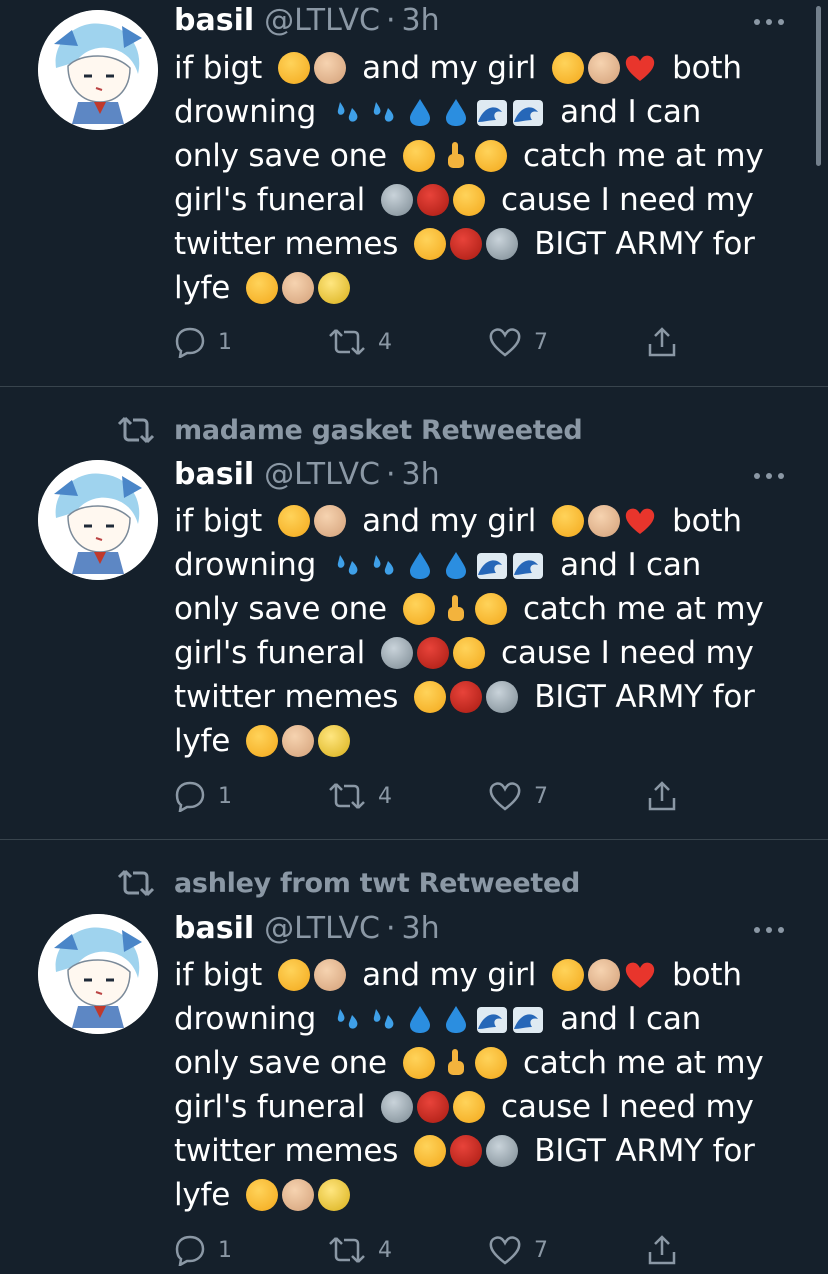 The image size is (828, 1274). I want to click on text-segment: and I can, so click(631, 112).